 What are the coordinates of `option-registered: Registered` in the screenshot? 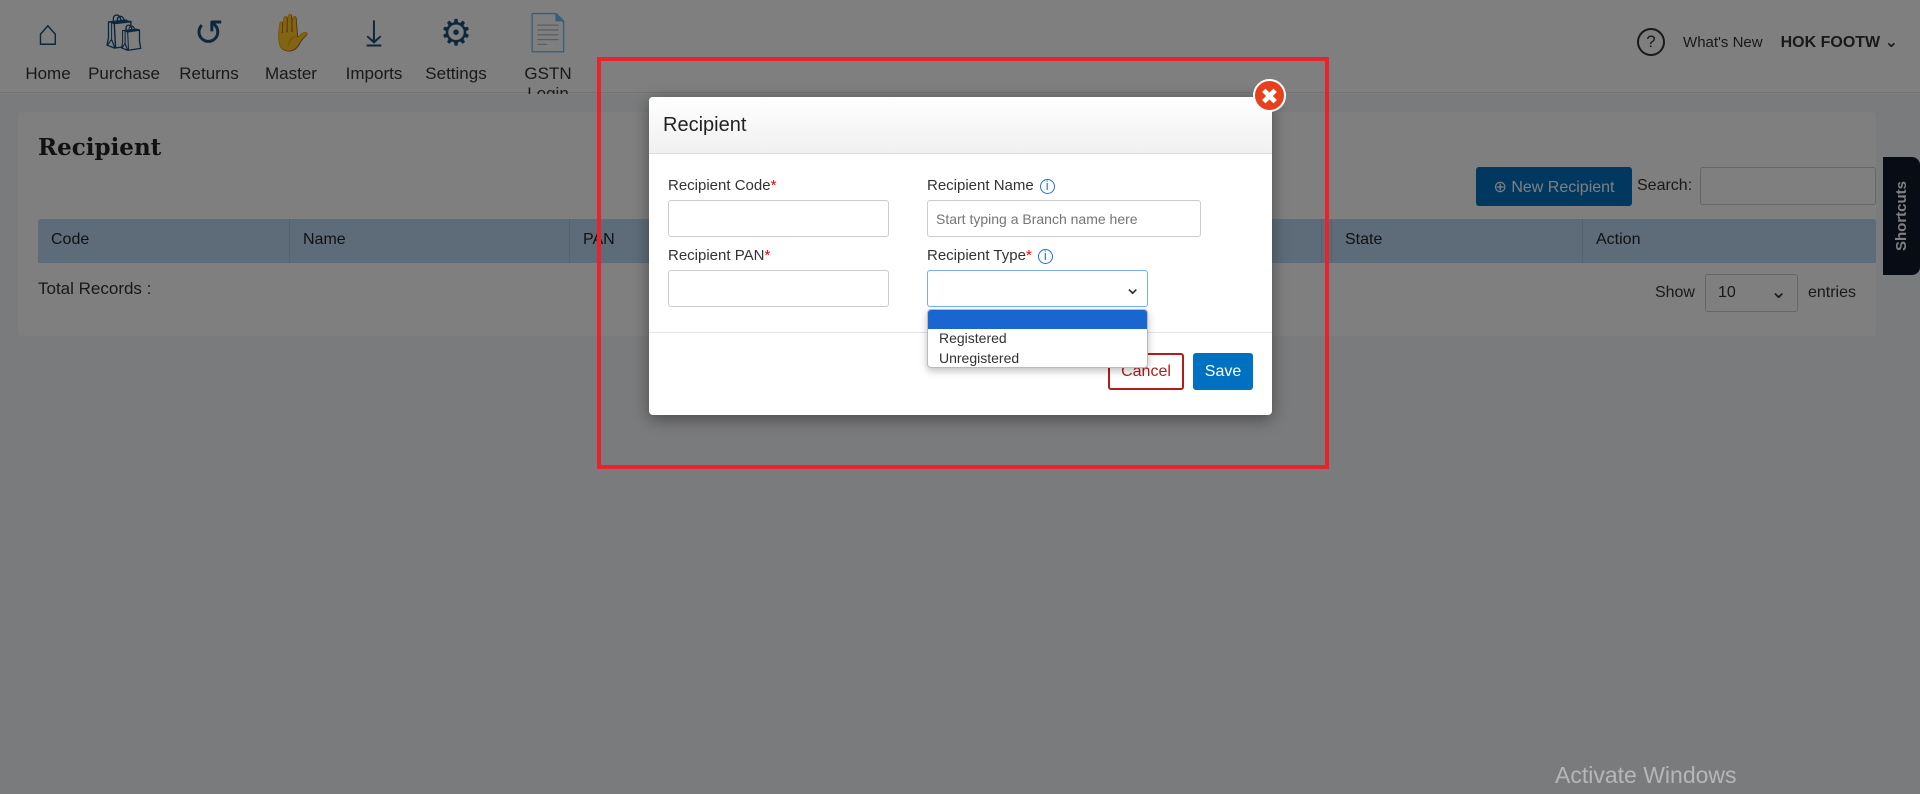 It's located at (1037, 339).